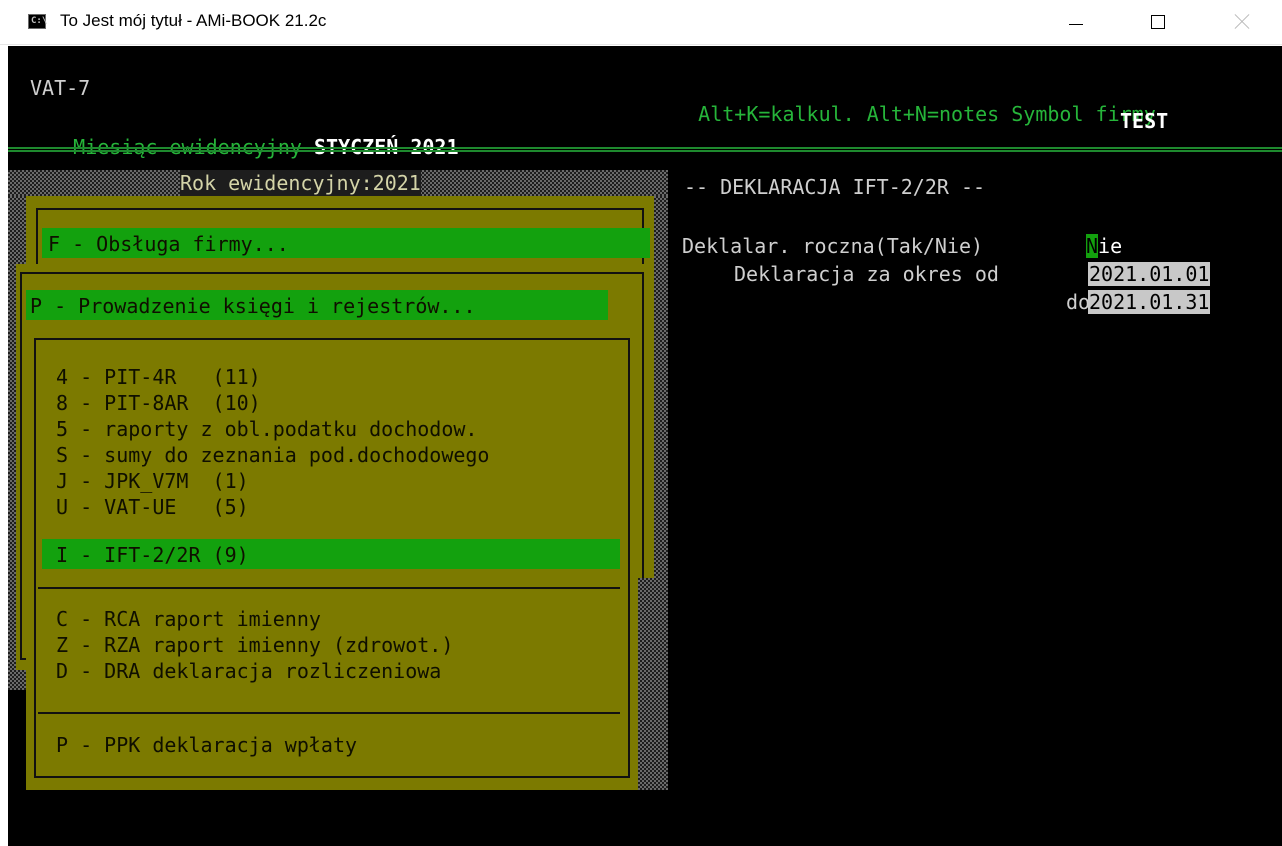 This screenshot has height=846, width=1282. I want to click on minimize-icon, so click(1076, 22).